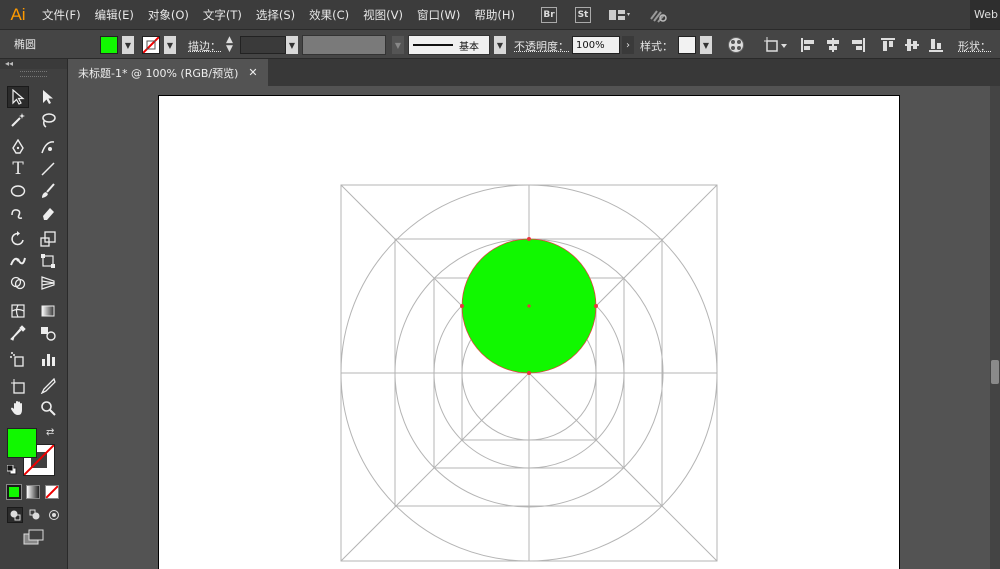 The image size is (1000, 569). Describe the element at coordinates (18, 359) in the screenshot. I see `symbol-sprayer-tool-icon` at that location.